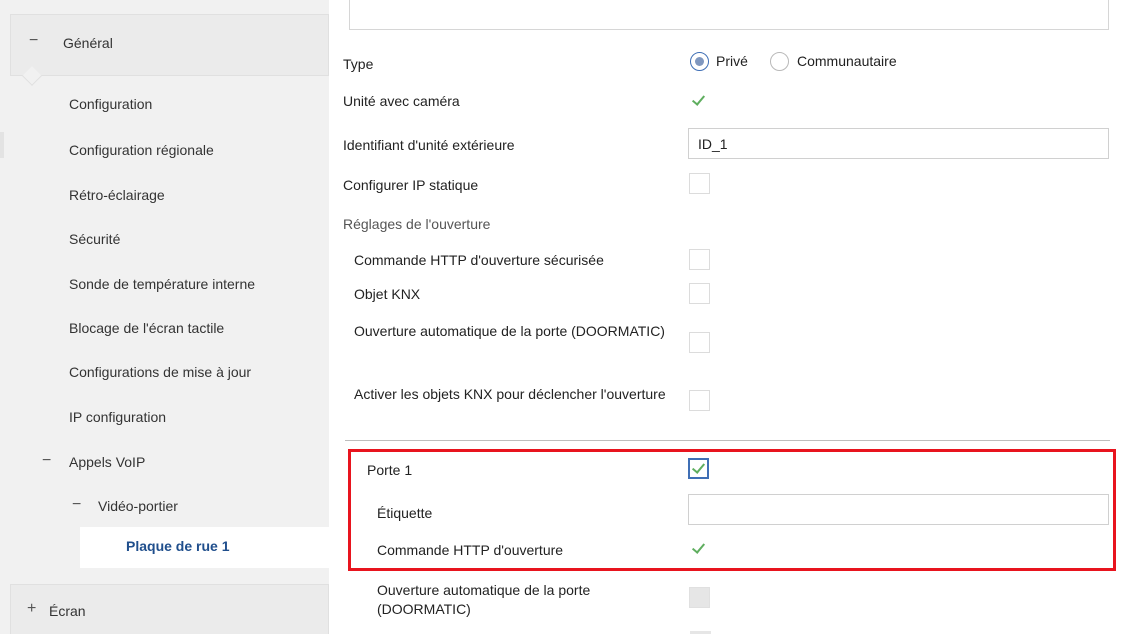  Describe the element at coordinates (729, 15) in the screenshot. I see `top-field-edge` at that location.